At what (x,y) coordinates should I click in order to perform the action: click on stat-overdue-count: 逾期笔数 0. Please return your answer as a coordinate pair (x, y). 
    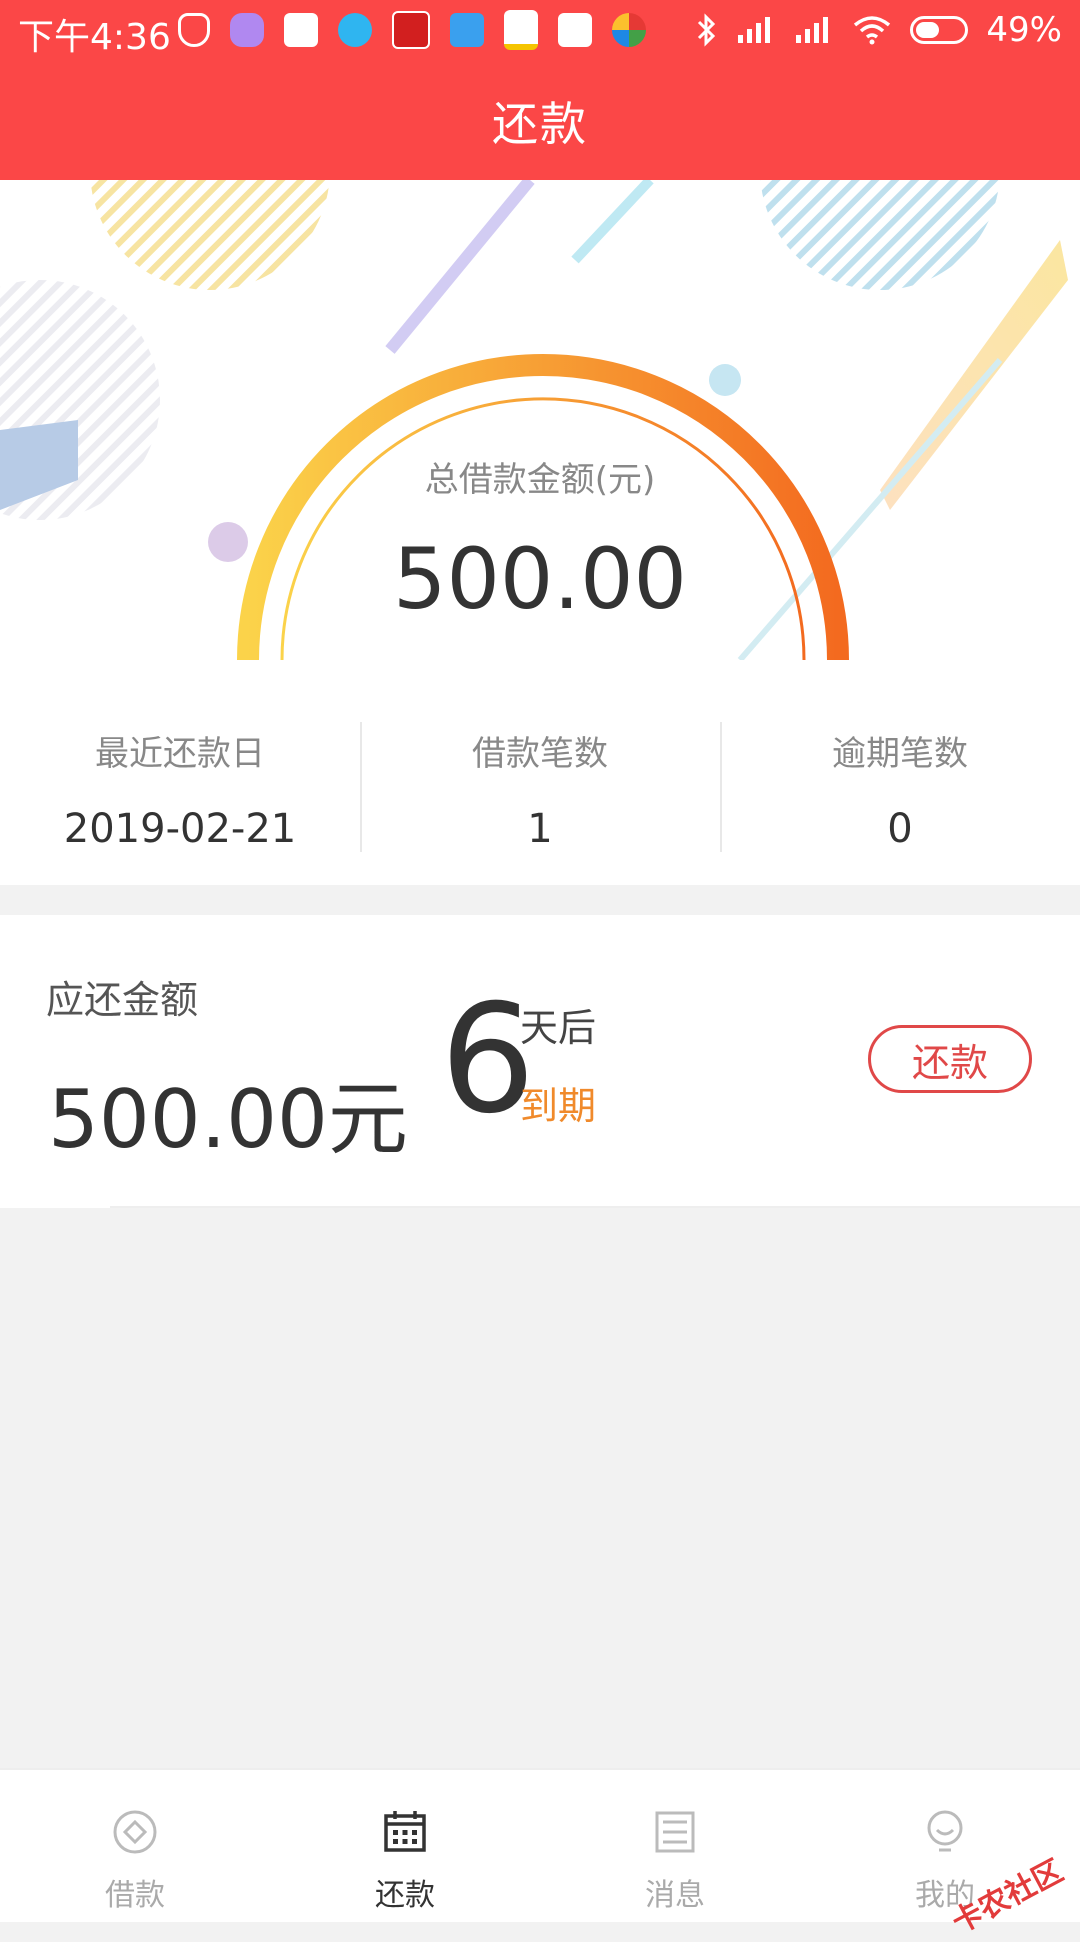
    Looking at the image, I should click on (900, 772).